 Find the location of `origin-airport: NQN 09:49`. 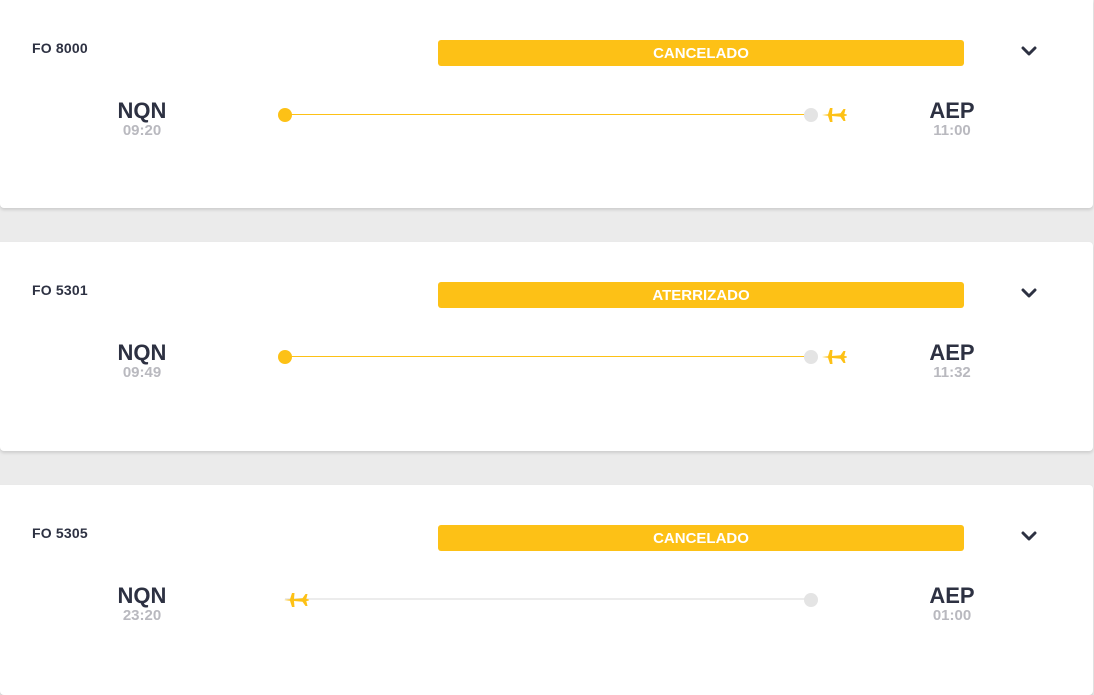

origin-airport: NQN 09:49 is located at coordinates (142, 361).